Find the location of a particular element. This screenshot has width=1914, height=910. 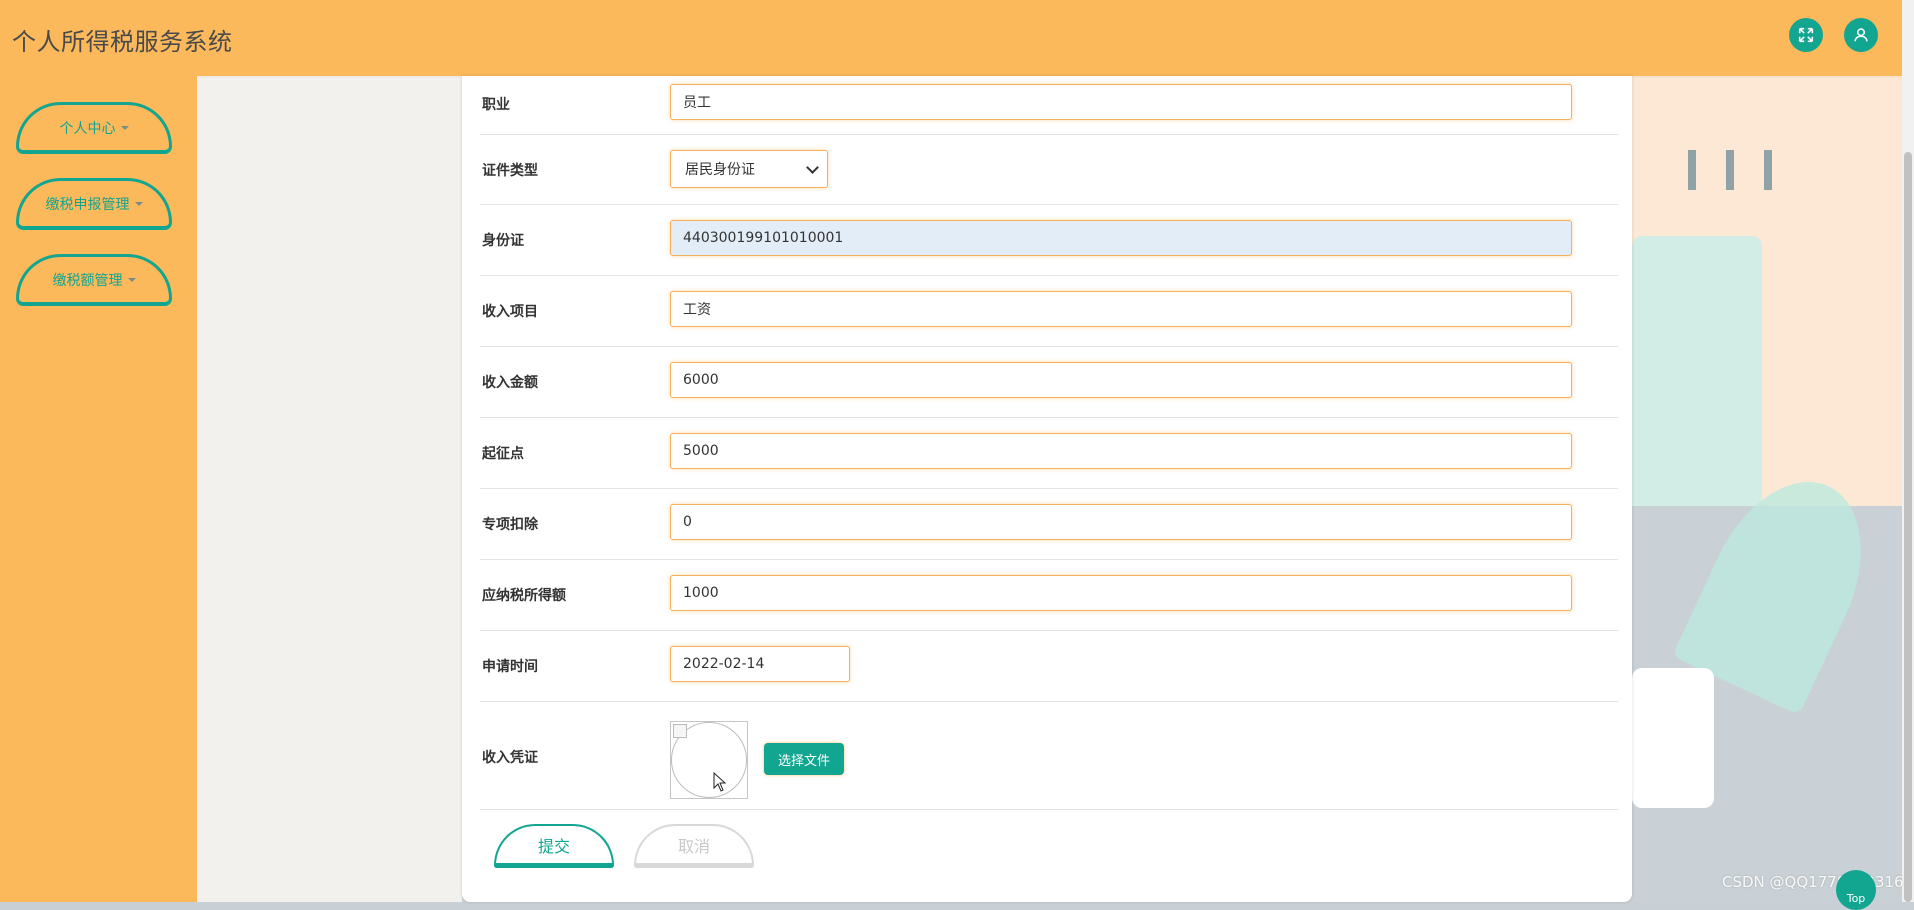

user-button is located at coordinates (1861, 35).